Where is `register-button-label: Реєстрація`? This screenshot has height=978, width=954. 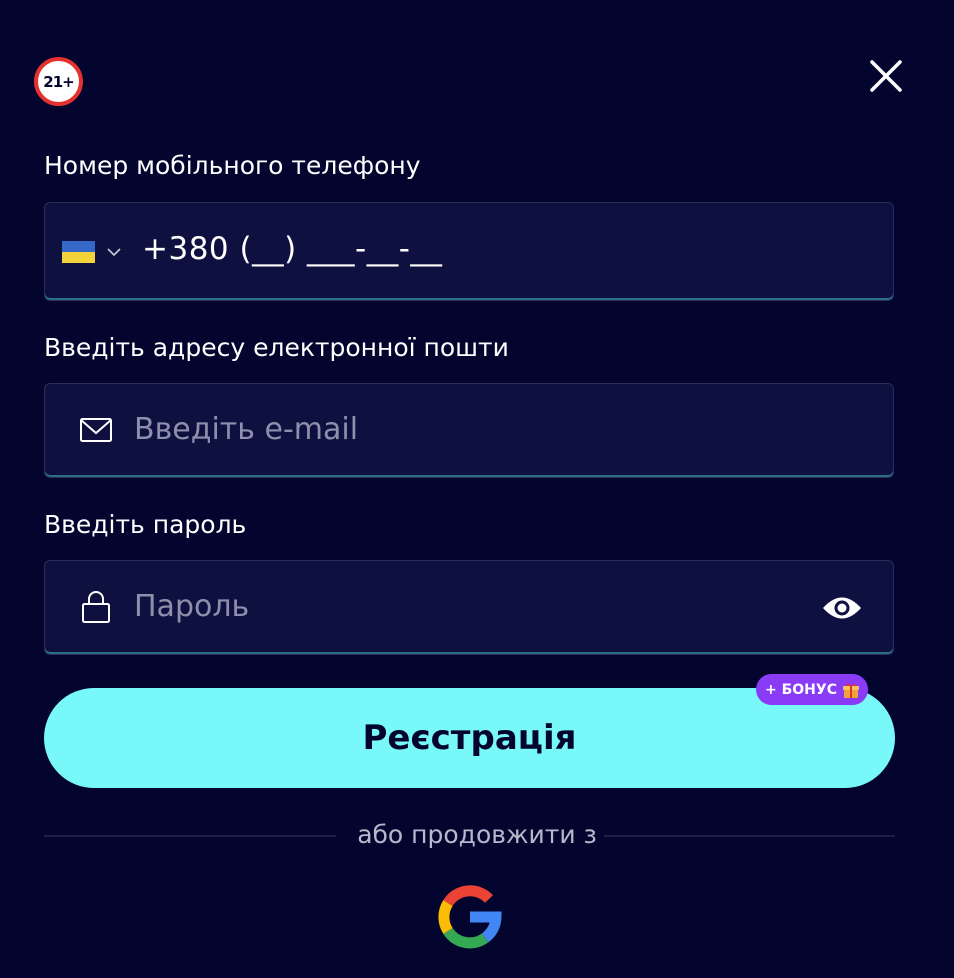
register-button-label: Реєстрація is located at coordinates (469, 738).